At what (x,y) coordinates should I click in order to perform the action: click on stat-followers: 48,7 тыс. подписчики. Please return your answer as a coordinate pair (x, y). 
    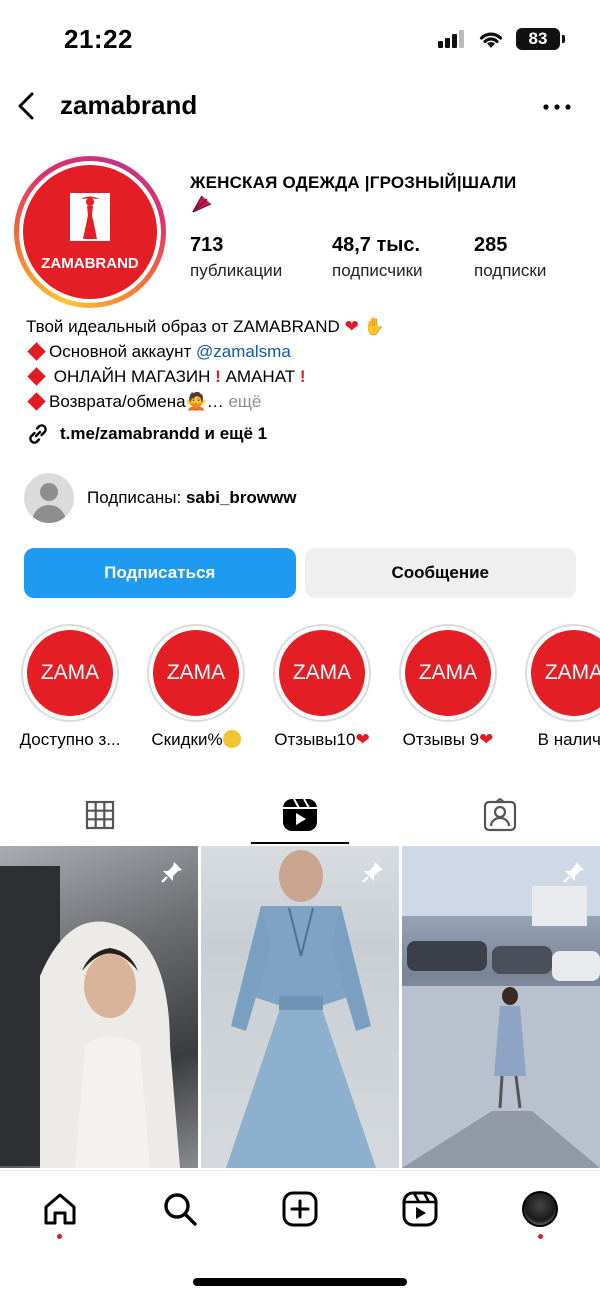
    Looking at the image, I should click on (403, 258).